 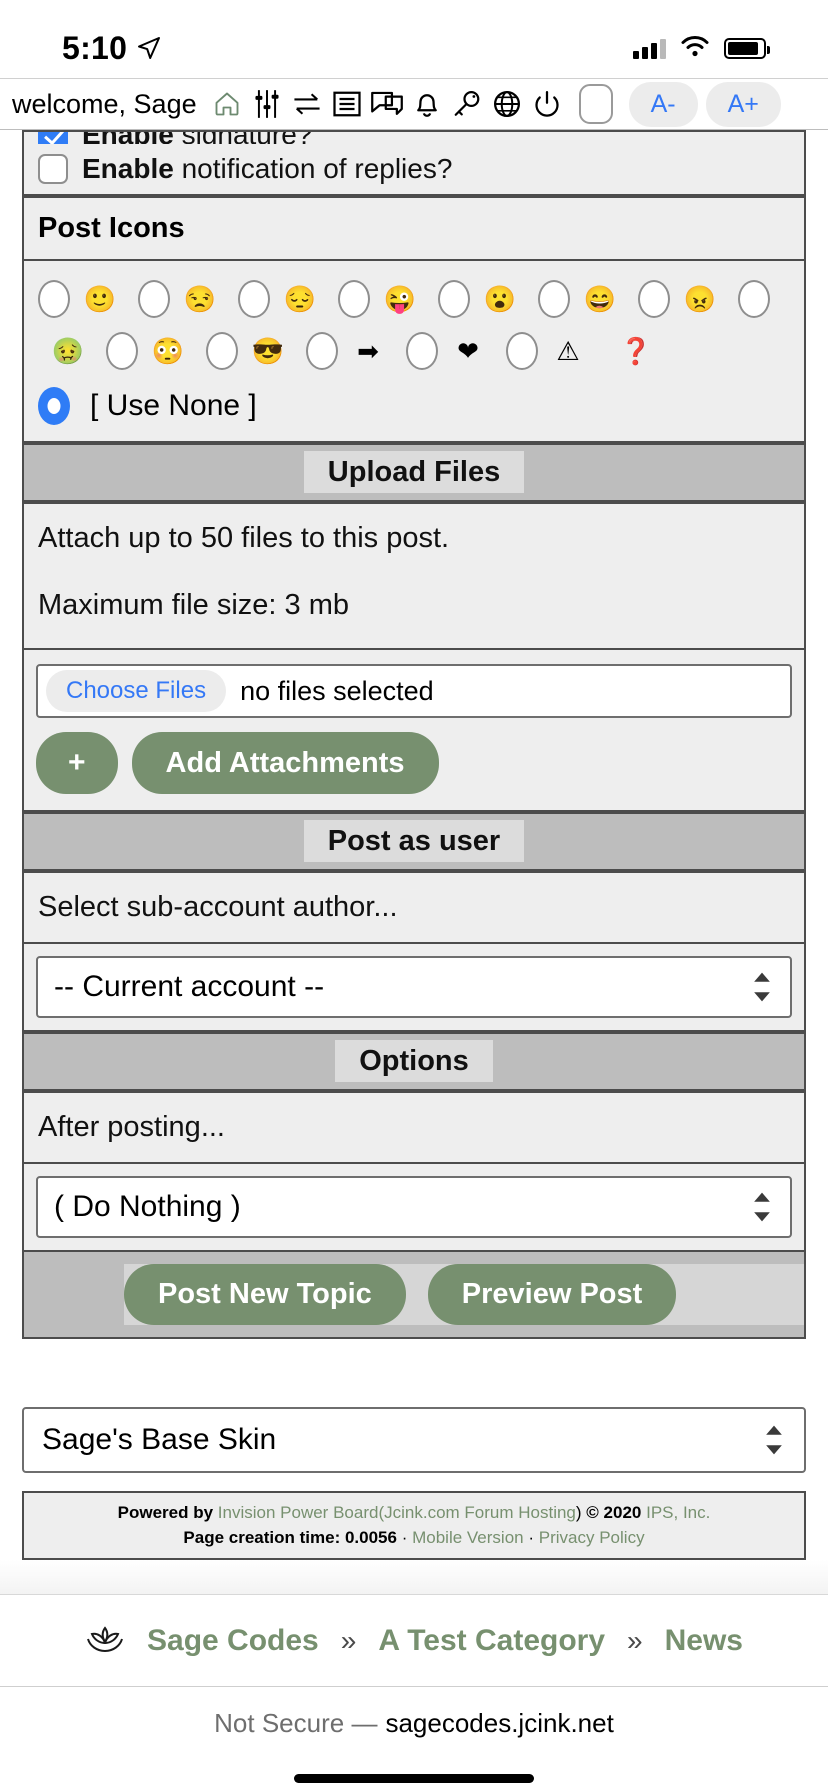 What do you see at coordinates (414, 472) in the screenshot?
I see `upload-files-title-bar: Upload Files` at bounding box center [414, 472].